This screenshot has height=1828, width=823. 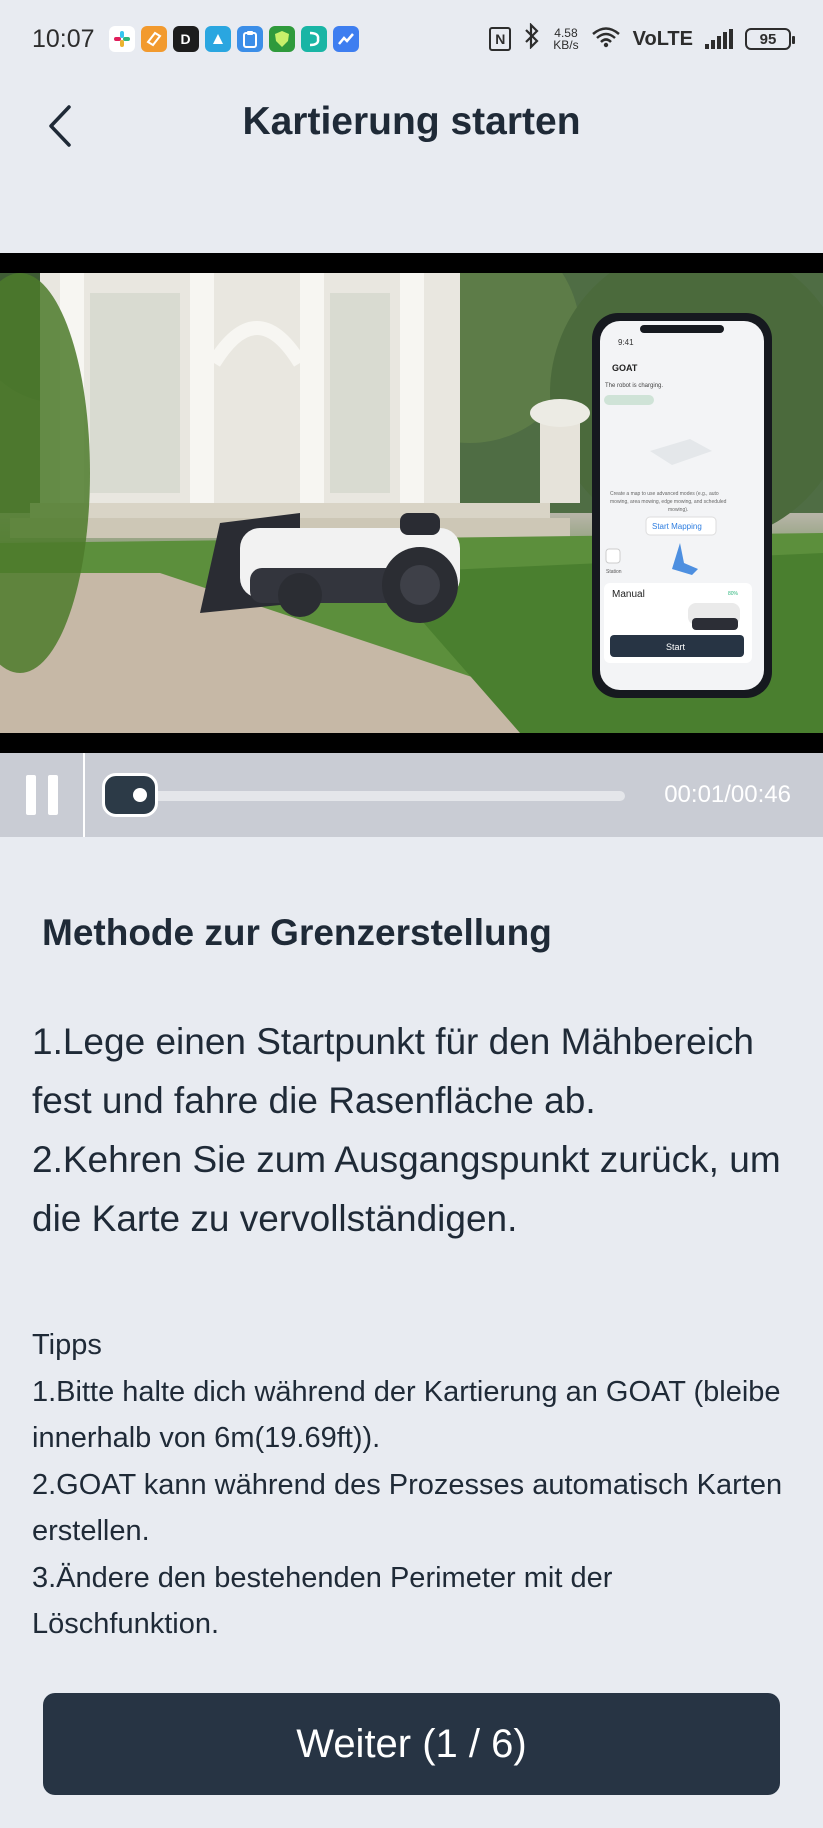 I want to click on status-bar-right: N 4.58 KB/s VoLTE 95, so click(x=642, y=38).